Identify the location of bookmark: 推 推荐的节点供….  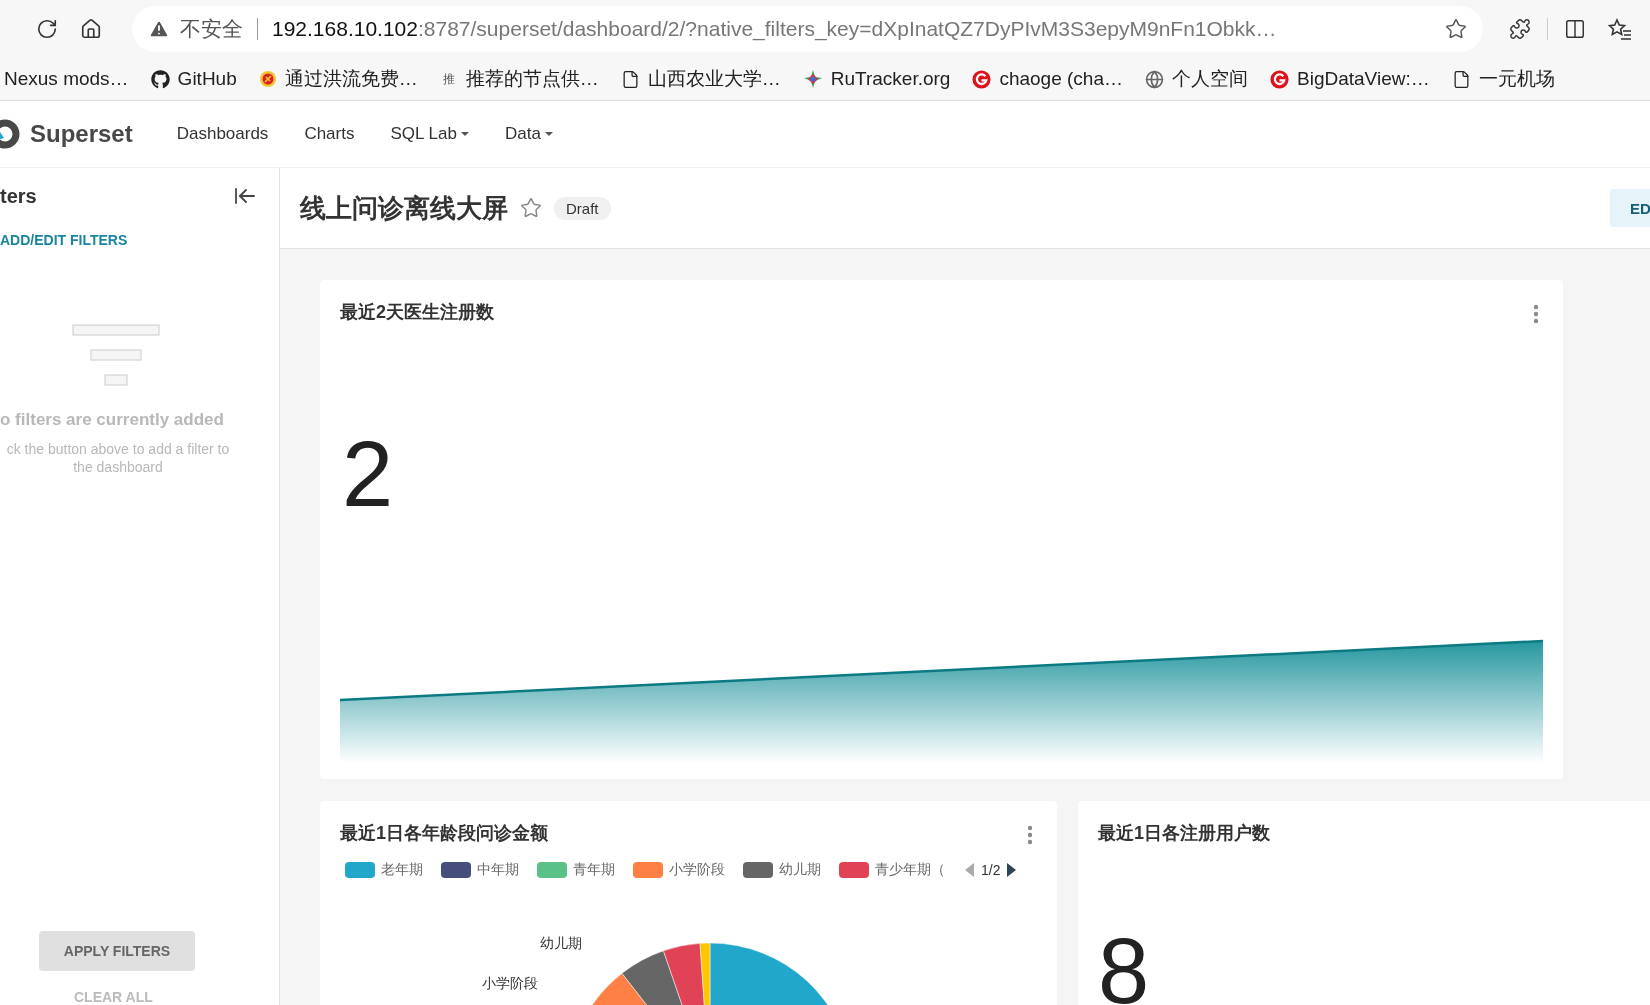
(519, 79).